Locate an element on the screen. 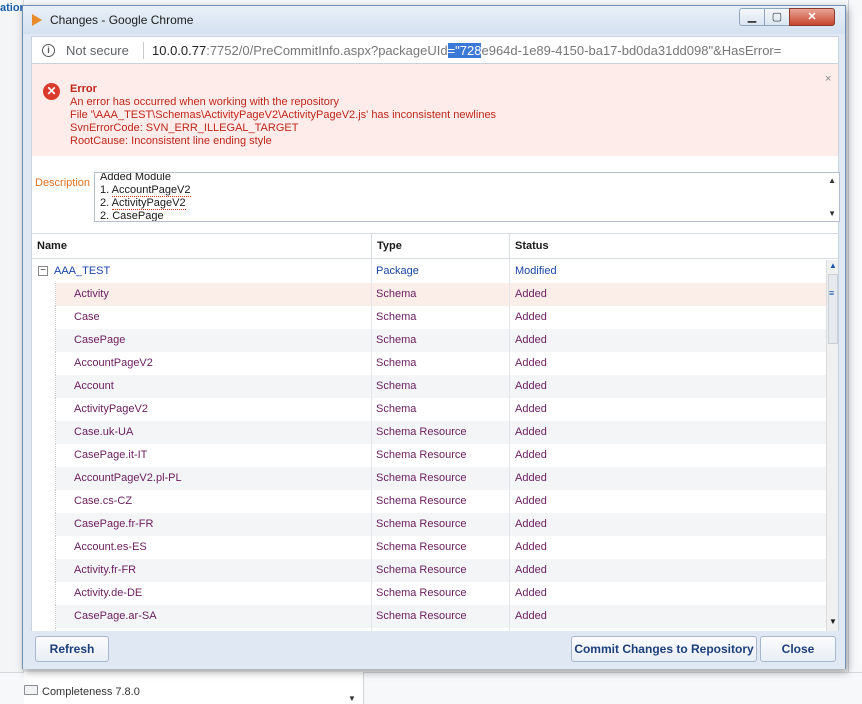 The image size is (862, 704). table-row: AccountPageV2 Schema Added is located at coordinates (429, 363).